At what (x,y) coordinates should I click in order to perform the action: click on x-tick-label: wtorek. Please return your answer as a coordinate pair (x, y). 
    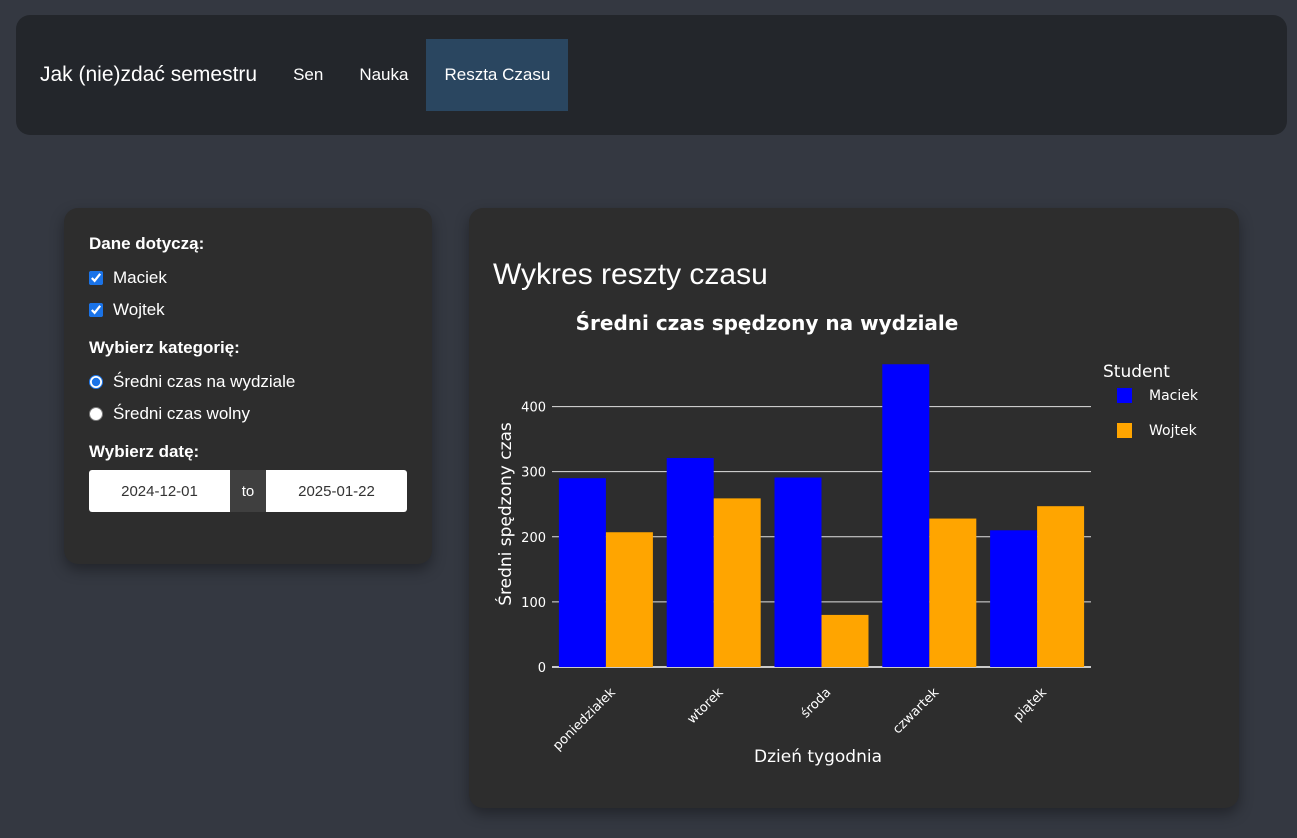
    Looking at the image, I should click on (706, 706).